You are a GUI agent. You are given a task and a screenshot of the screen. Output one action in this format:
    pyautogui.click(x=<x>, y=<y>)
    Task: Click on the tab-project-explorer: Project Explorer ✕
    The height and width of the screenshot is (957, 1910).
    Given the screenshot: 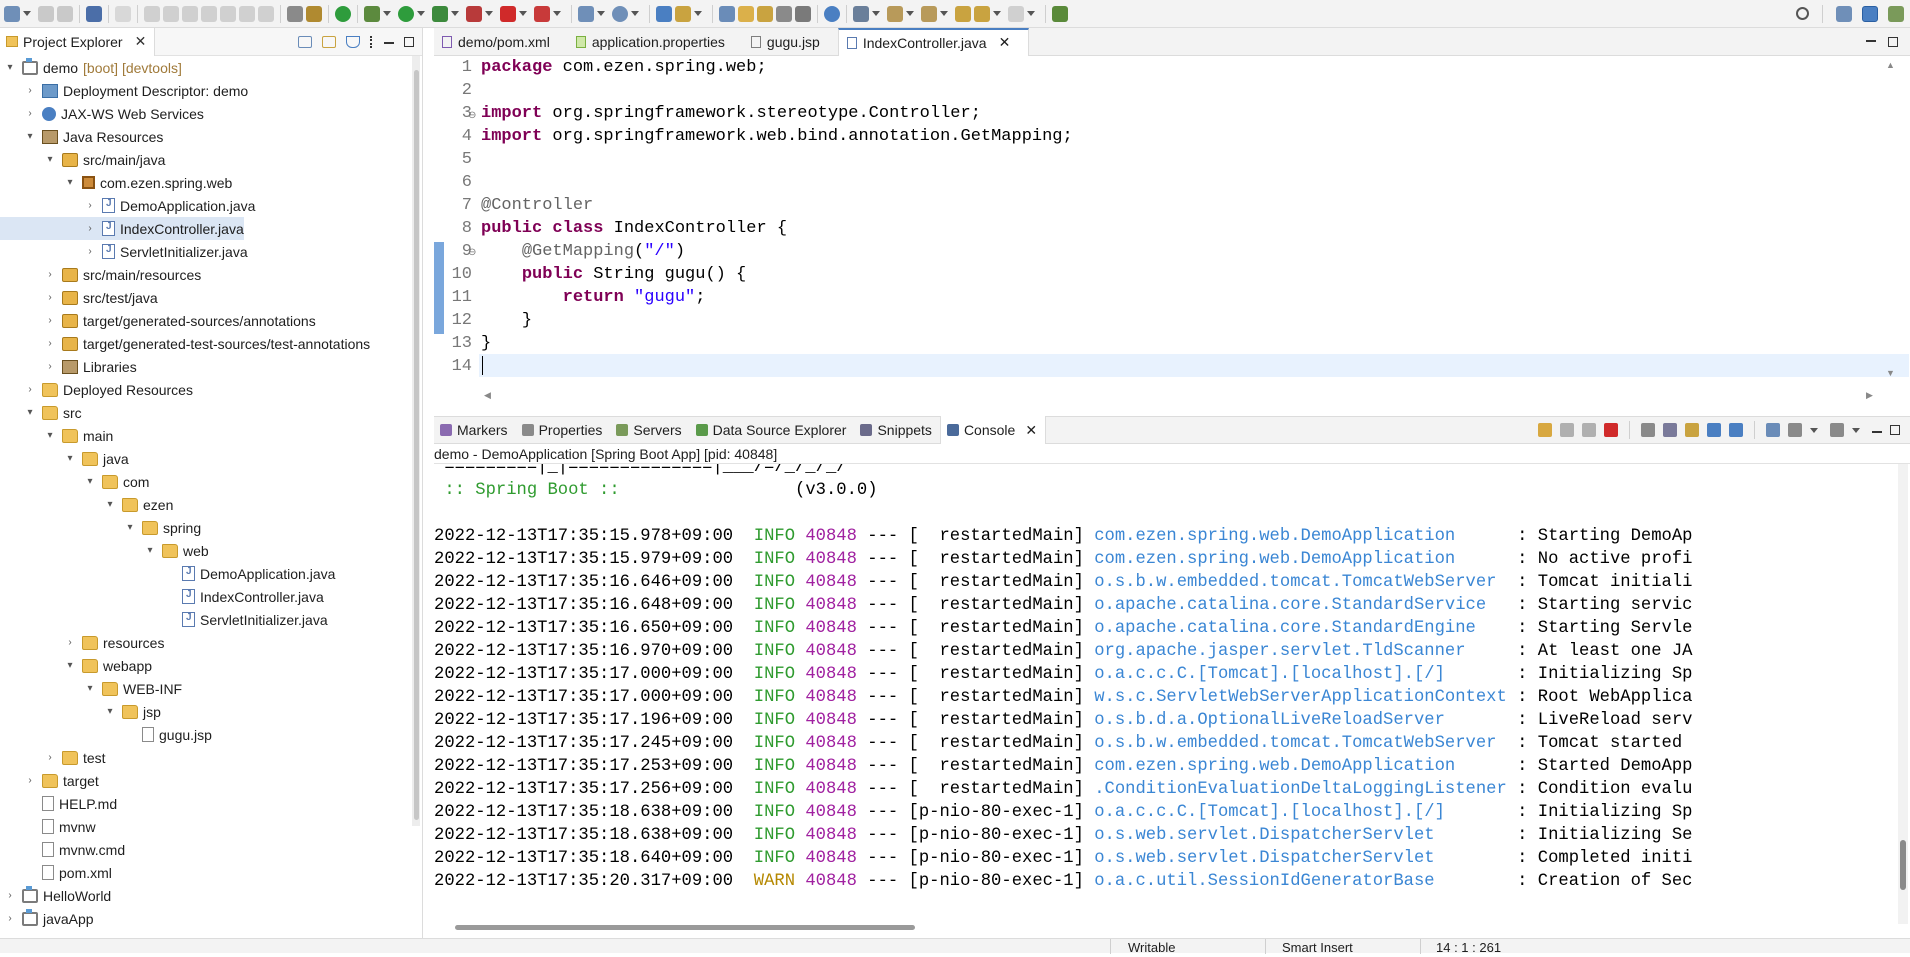 What is the action you would take?
    pyautogui.click(x=78, y=41)
    